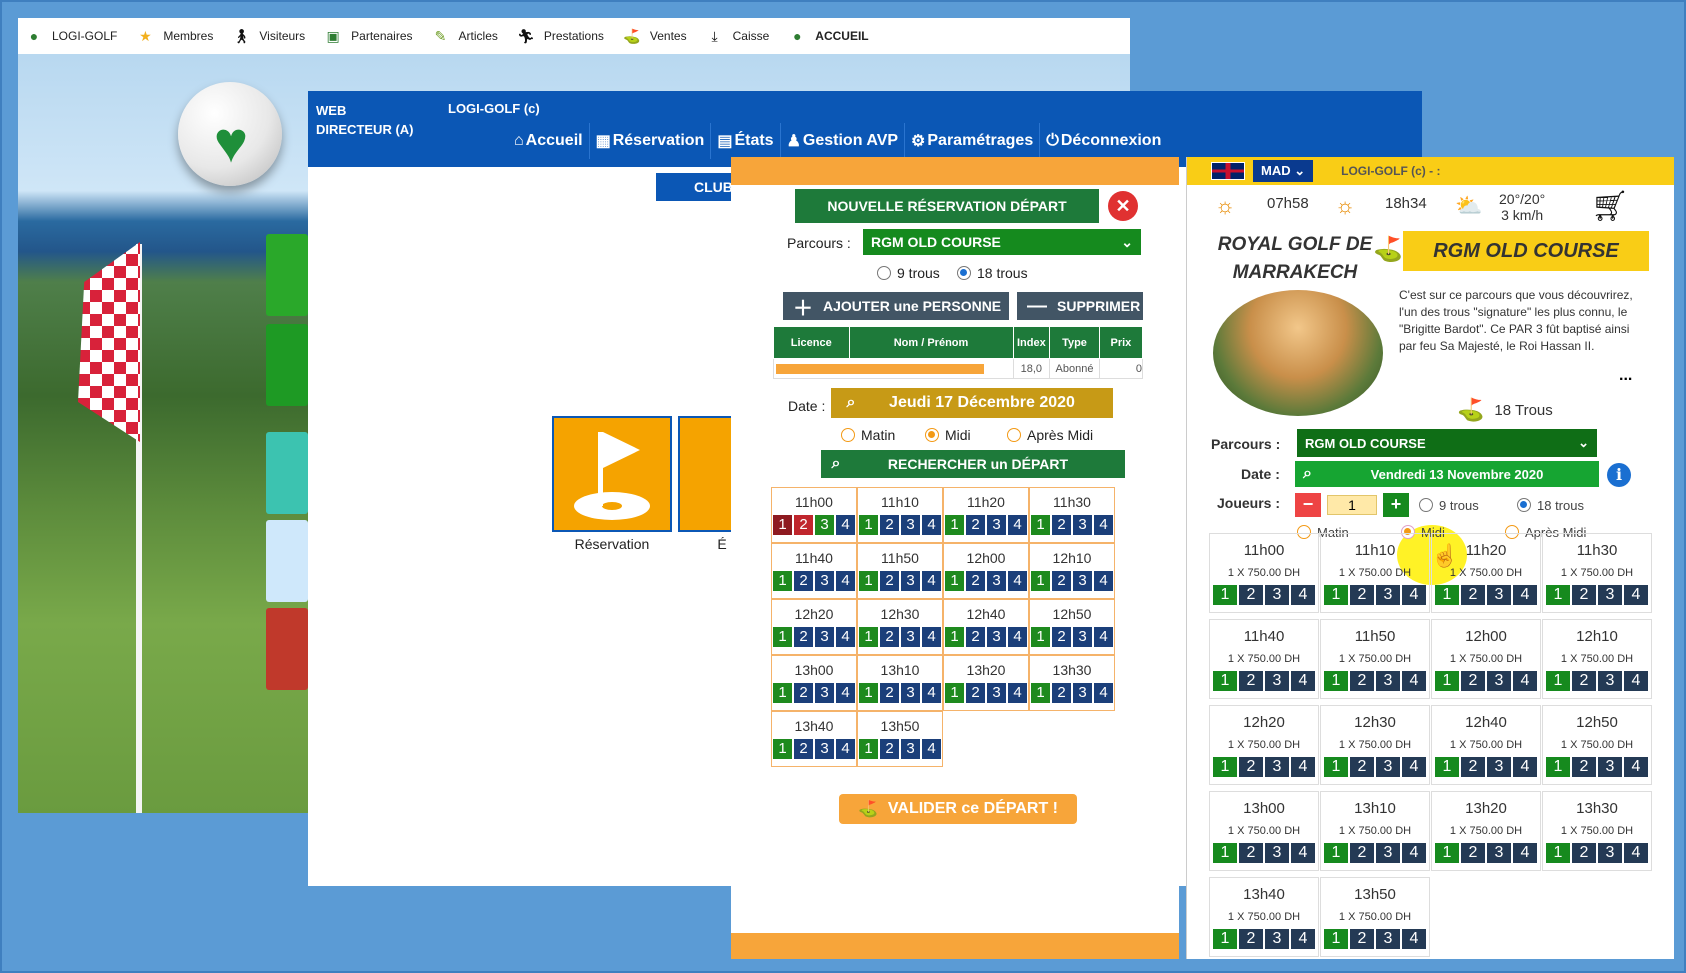 The width and height of the screenshot is (1686, 973). I want to click on departure-slot: 12h00 1 2 3 4, so click(986, 571).